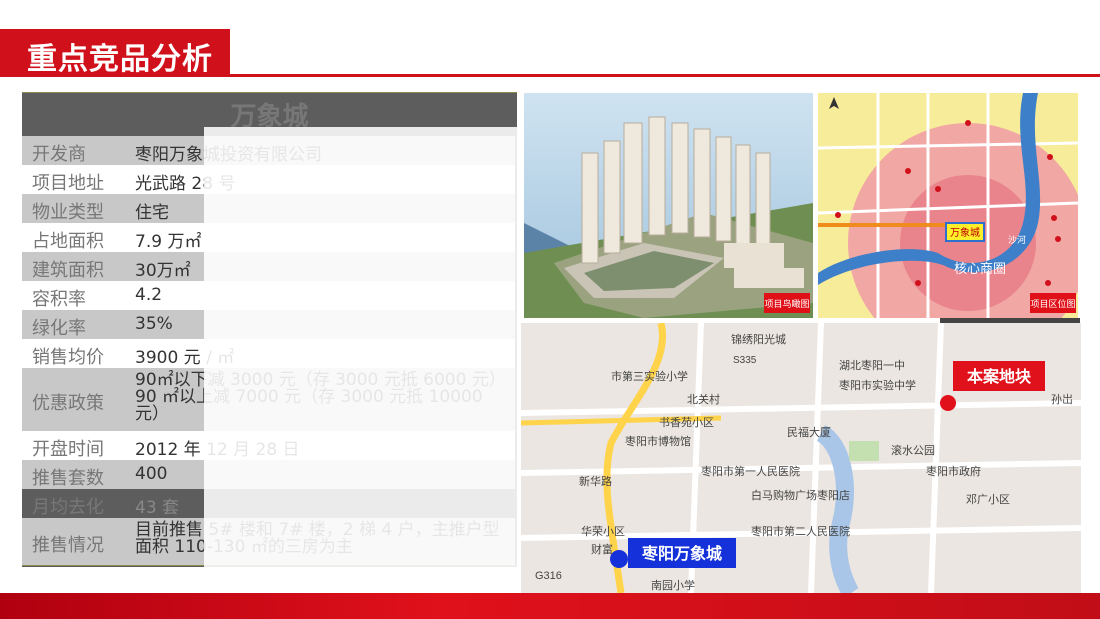  I want to click on row-label: 容积率, so click(59, 299).